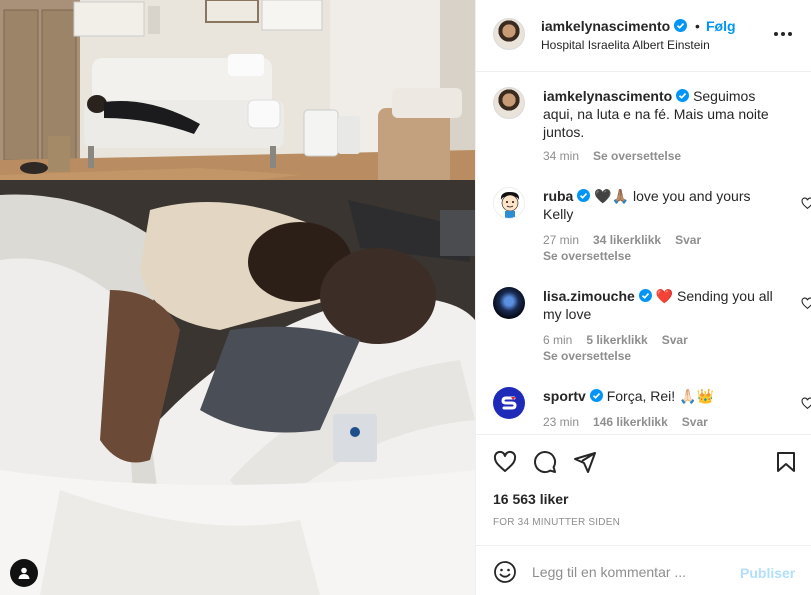  I want to click on heart-icon, so click(505, 462).